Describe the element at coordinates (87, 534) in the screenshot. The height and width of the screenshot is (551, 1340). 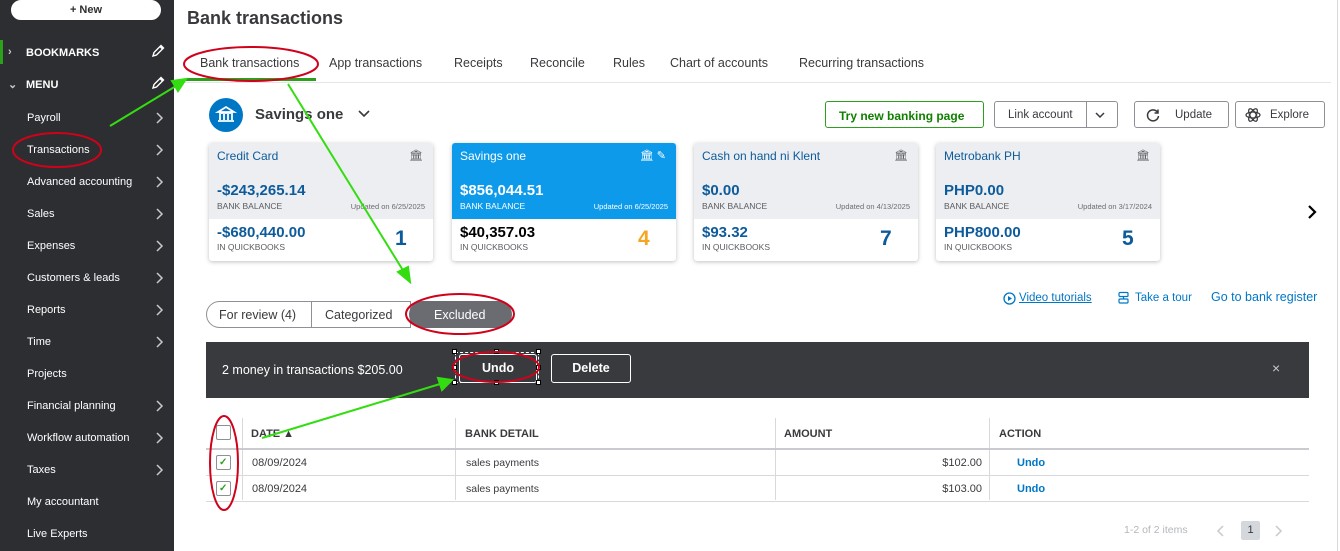
I see `sidebar-item-live-experts: Live Experts` at that location.